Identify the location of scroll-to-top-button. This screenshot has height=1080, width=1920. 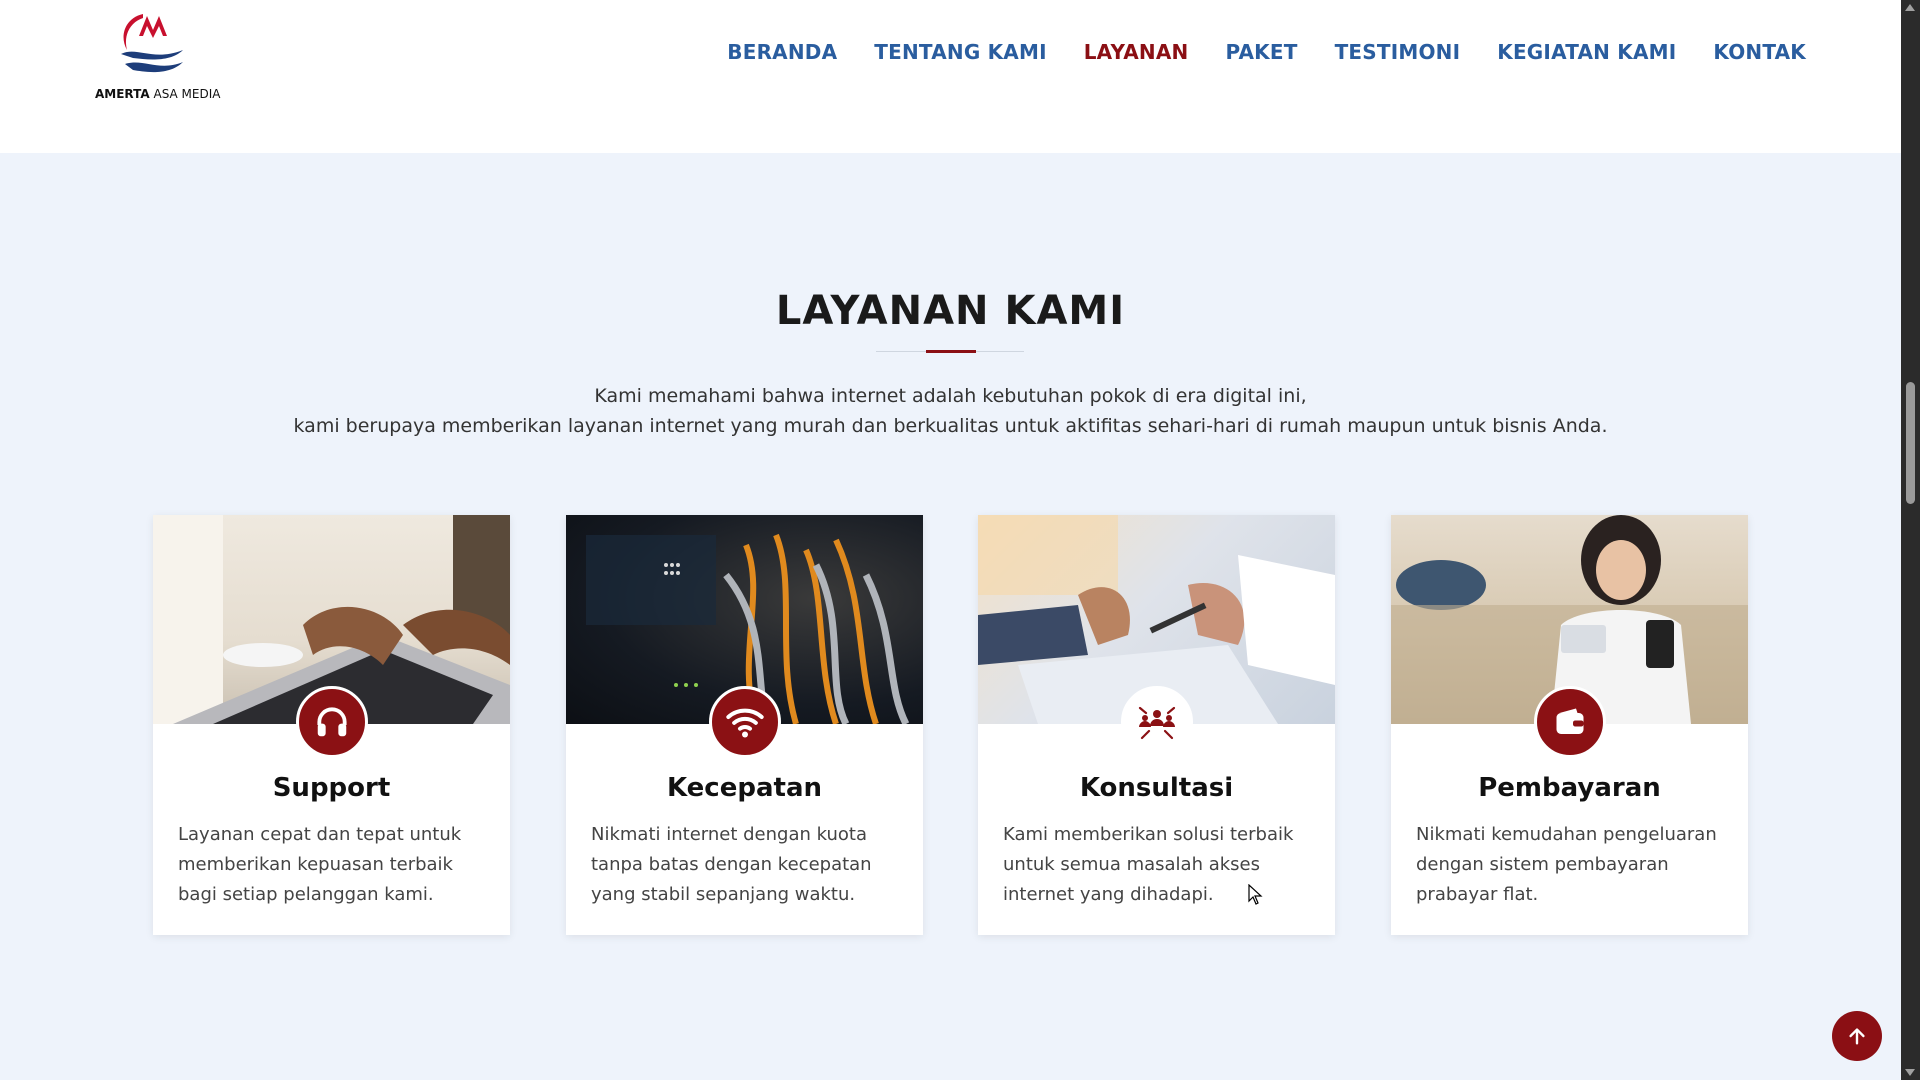
(1857, 1036).